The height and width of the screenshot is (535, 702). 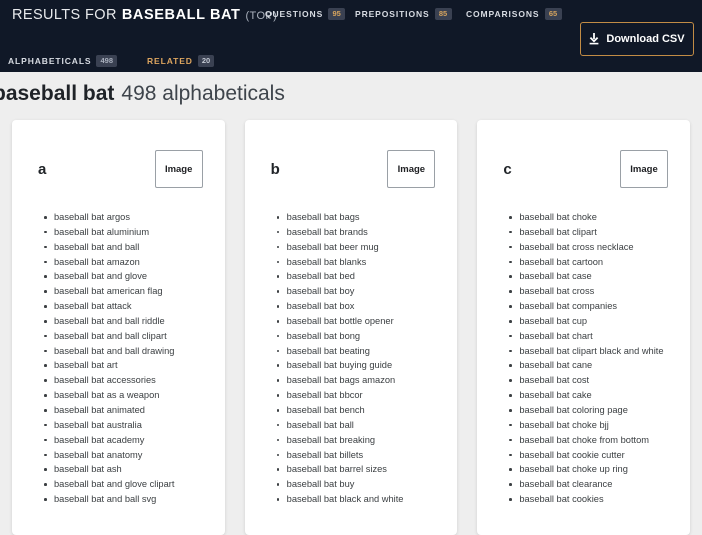 What do you see at coordinates (360, 232) in the screenshot?
I see `list-item: baseball bat brands` at bounding box center [360, 232].